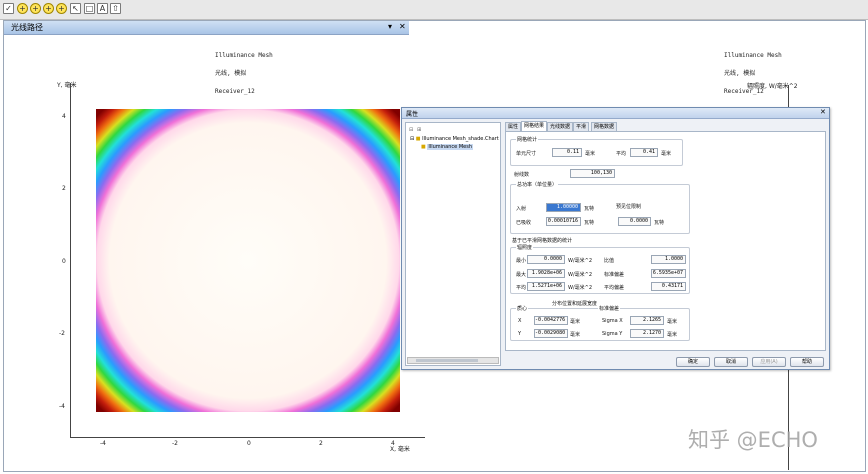 This screenshot has height=474, width=868. What do you see at coordinates (647, 320) in the screenshot?
I see `sigma-x-value: 2.1265` at bounding box center [647, 320].